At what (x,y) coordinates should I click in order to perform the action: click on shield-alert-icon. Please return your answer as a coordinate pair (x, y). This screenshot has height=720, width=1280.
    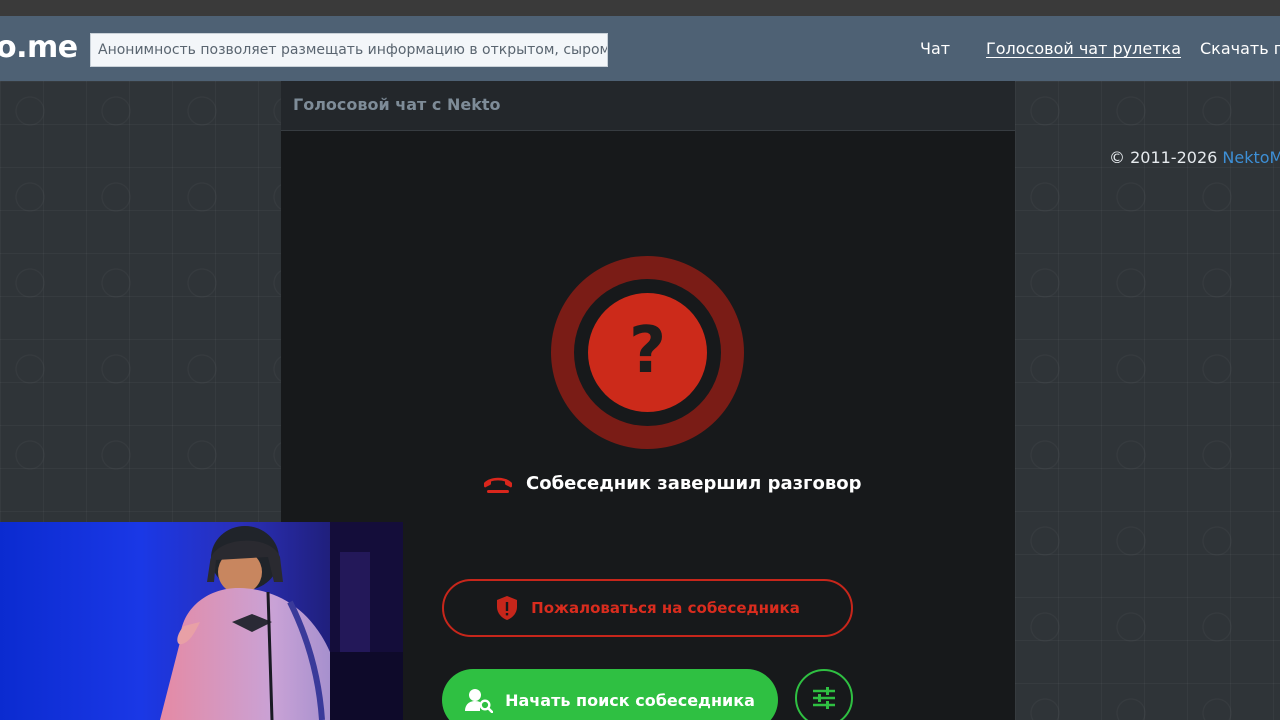
    Looking at the image, I should click on (507, 608).